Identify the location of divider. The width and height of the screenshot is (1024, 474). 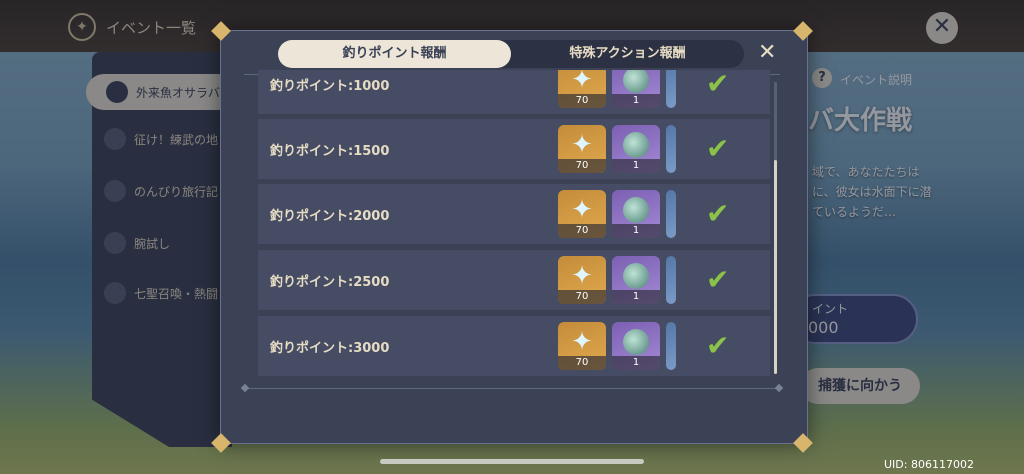
(512, 388).